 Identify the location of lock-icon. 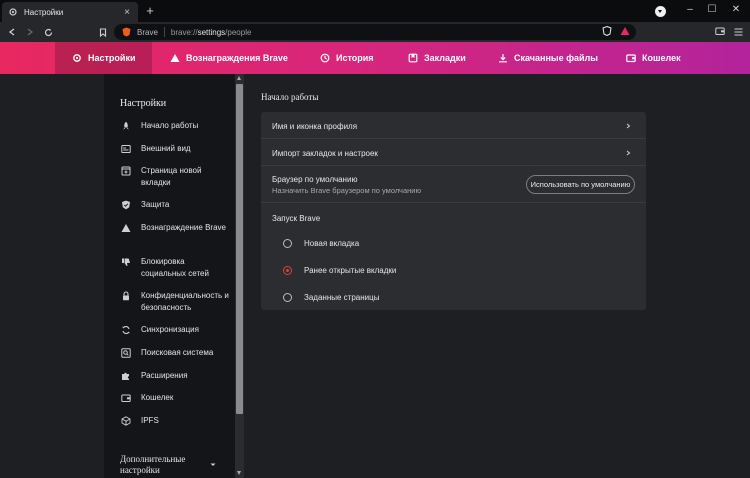
(126, 296).